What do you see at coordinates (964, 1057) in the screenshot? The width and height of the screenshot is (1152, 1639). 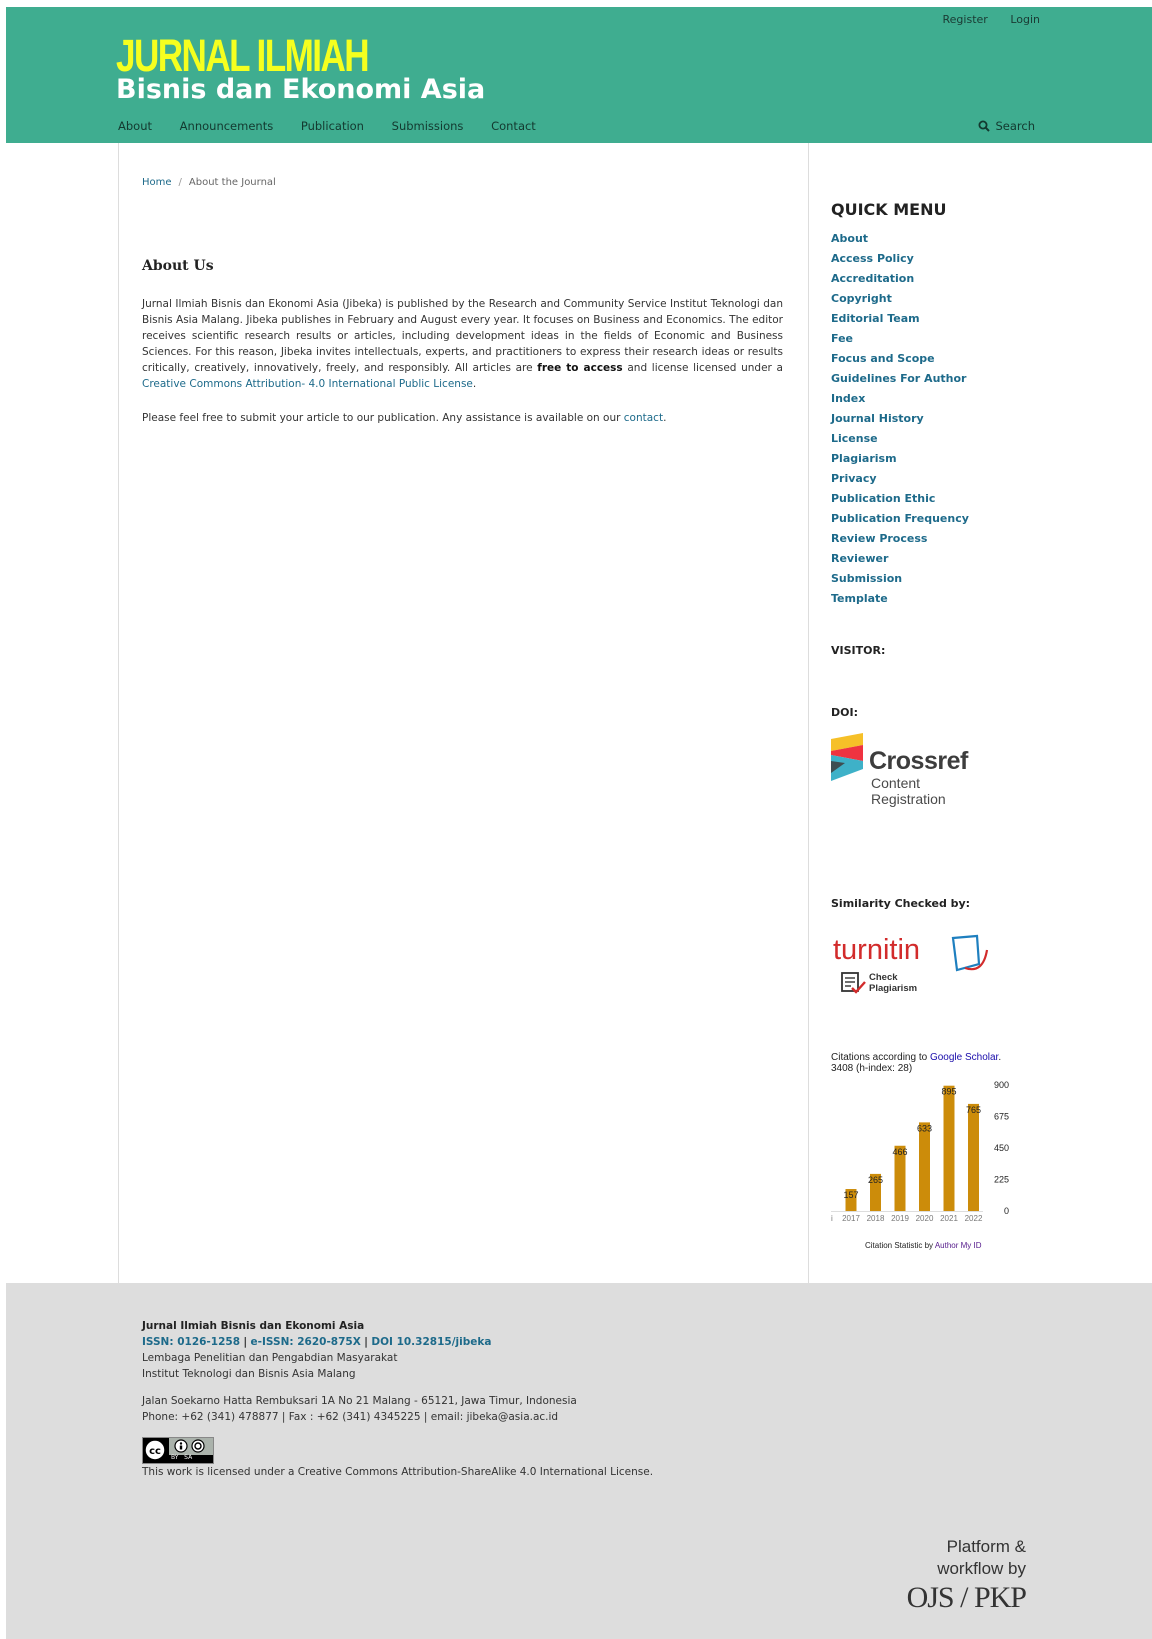 I see `google-scholar-link: Google Scholar` at bounding box center [964, 1057].